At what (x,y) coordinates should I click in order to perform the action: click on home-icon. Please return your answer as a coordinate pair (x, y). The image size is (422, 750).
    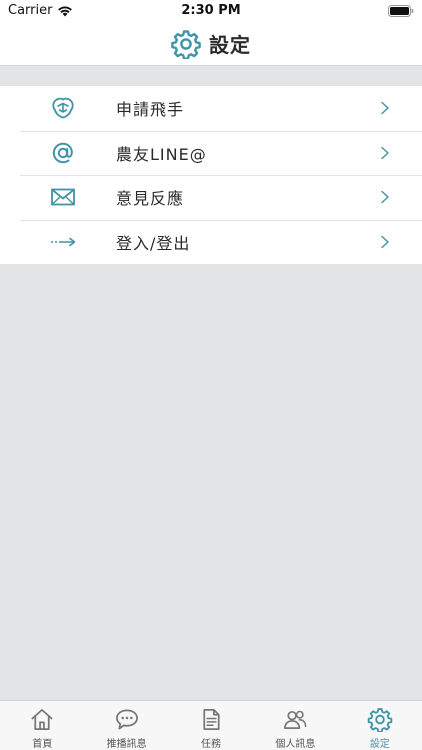
    Looking at the image, I should click on (42, 719).